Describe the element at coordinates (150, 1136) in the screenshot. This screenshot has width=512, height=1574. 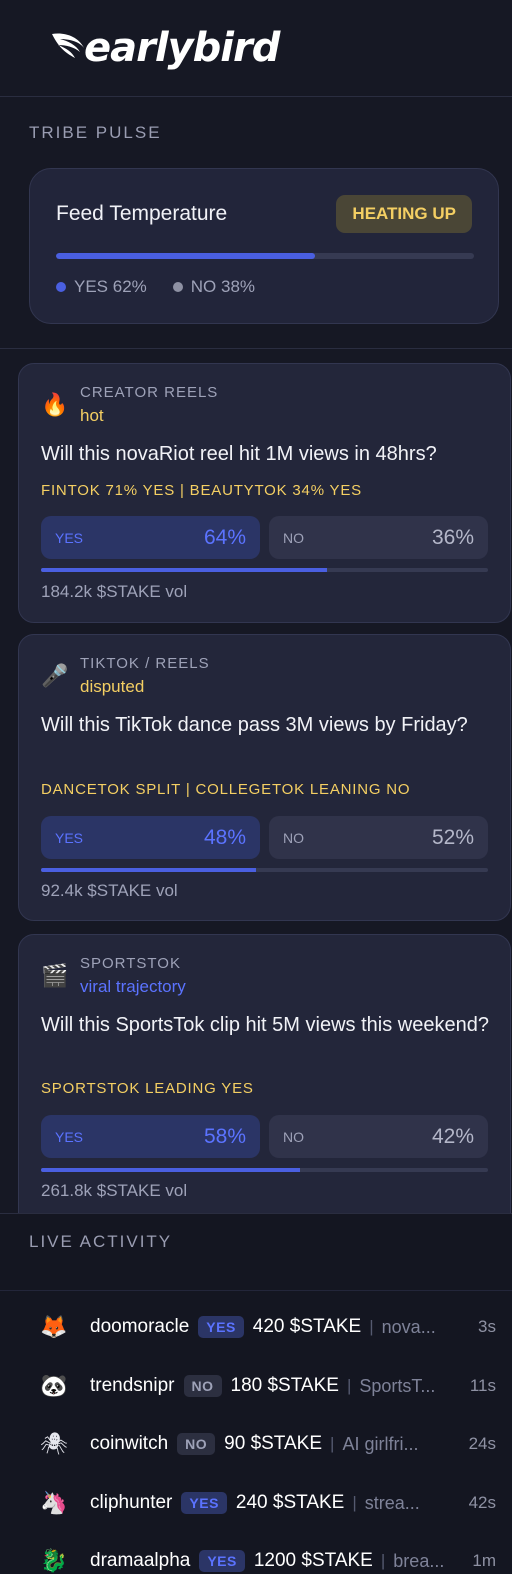
I see `yes-button: YES 58%` at that location.